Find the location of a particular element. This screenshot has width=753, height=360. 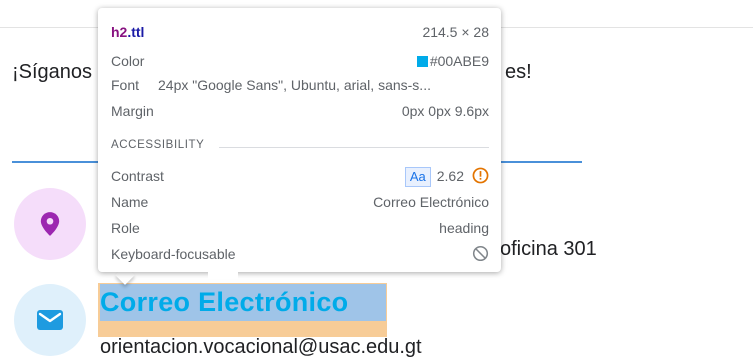

role-value: heading is located at coordinates (464, 228).